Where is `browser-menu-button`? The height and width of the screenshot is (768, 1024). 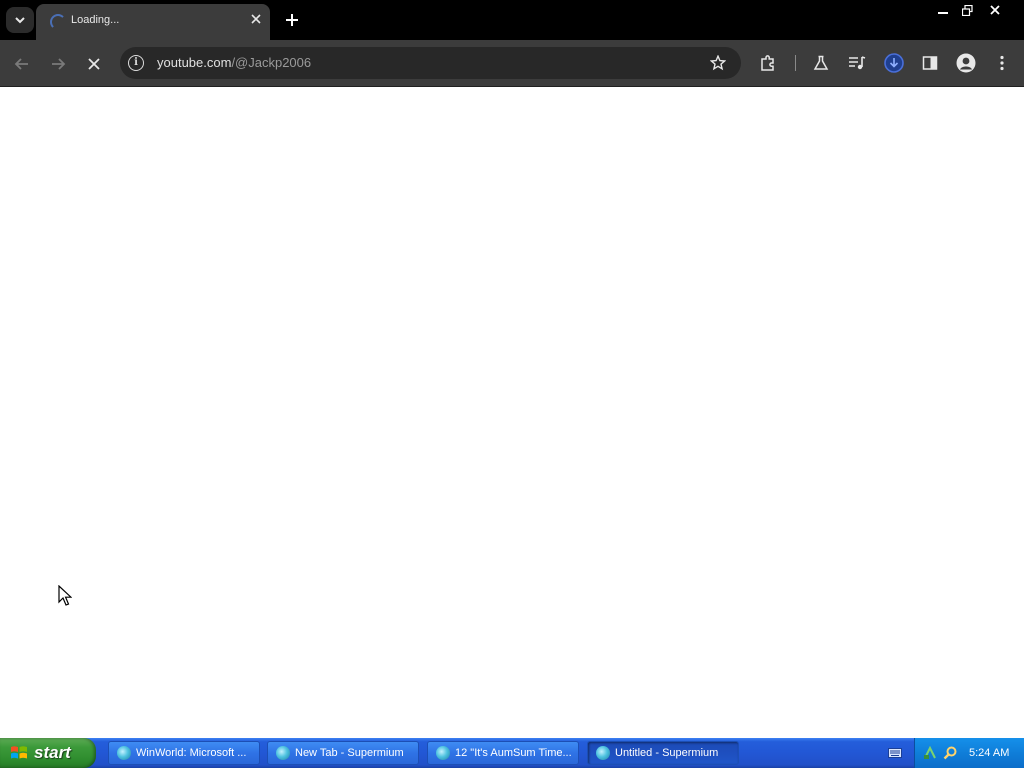
browser-menu-button is located at coordinates (1002, 63).